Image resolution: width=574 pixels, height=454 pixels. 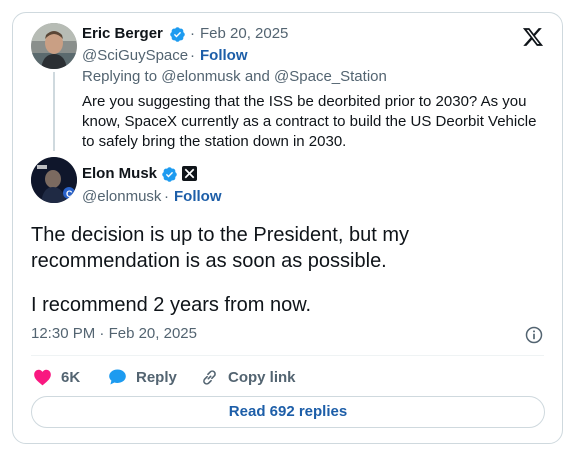 What do you see at coordinates (262, 377) in the screenshot?
I see `copy-link-label: Copy link` at bounding box center [262, 377].